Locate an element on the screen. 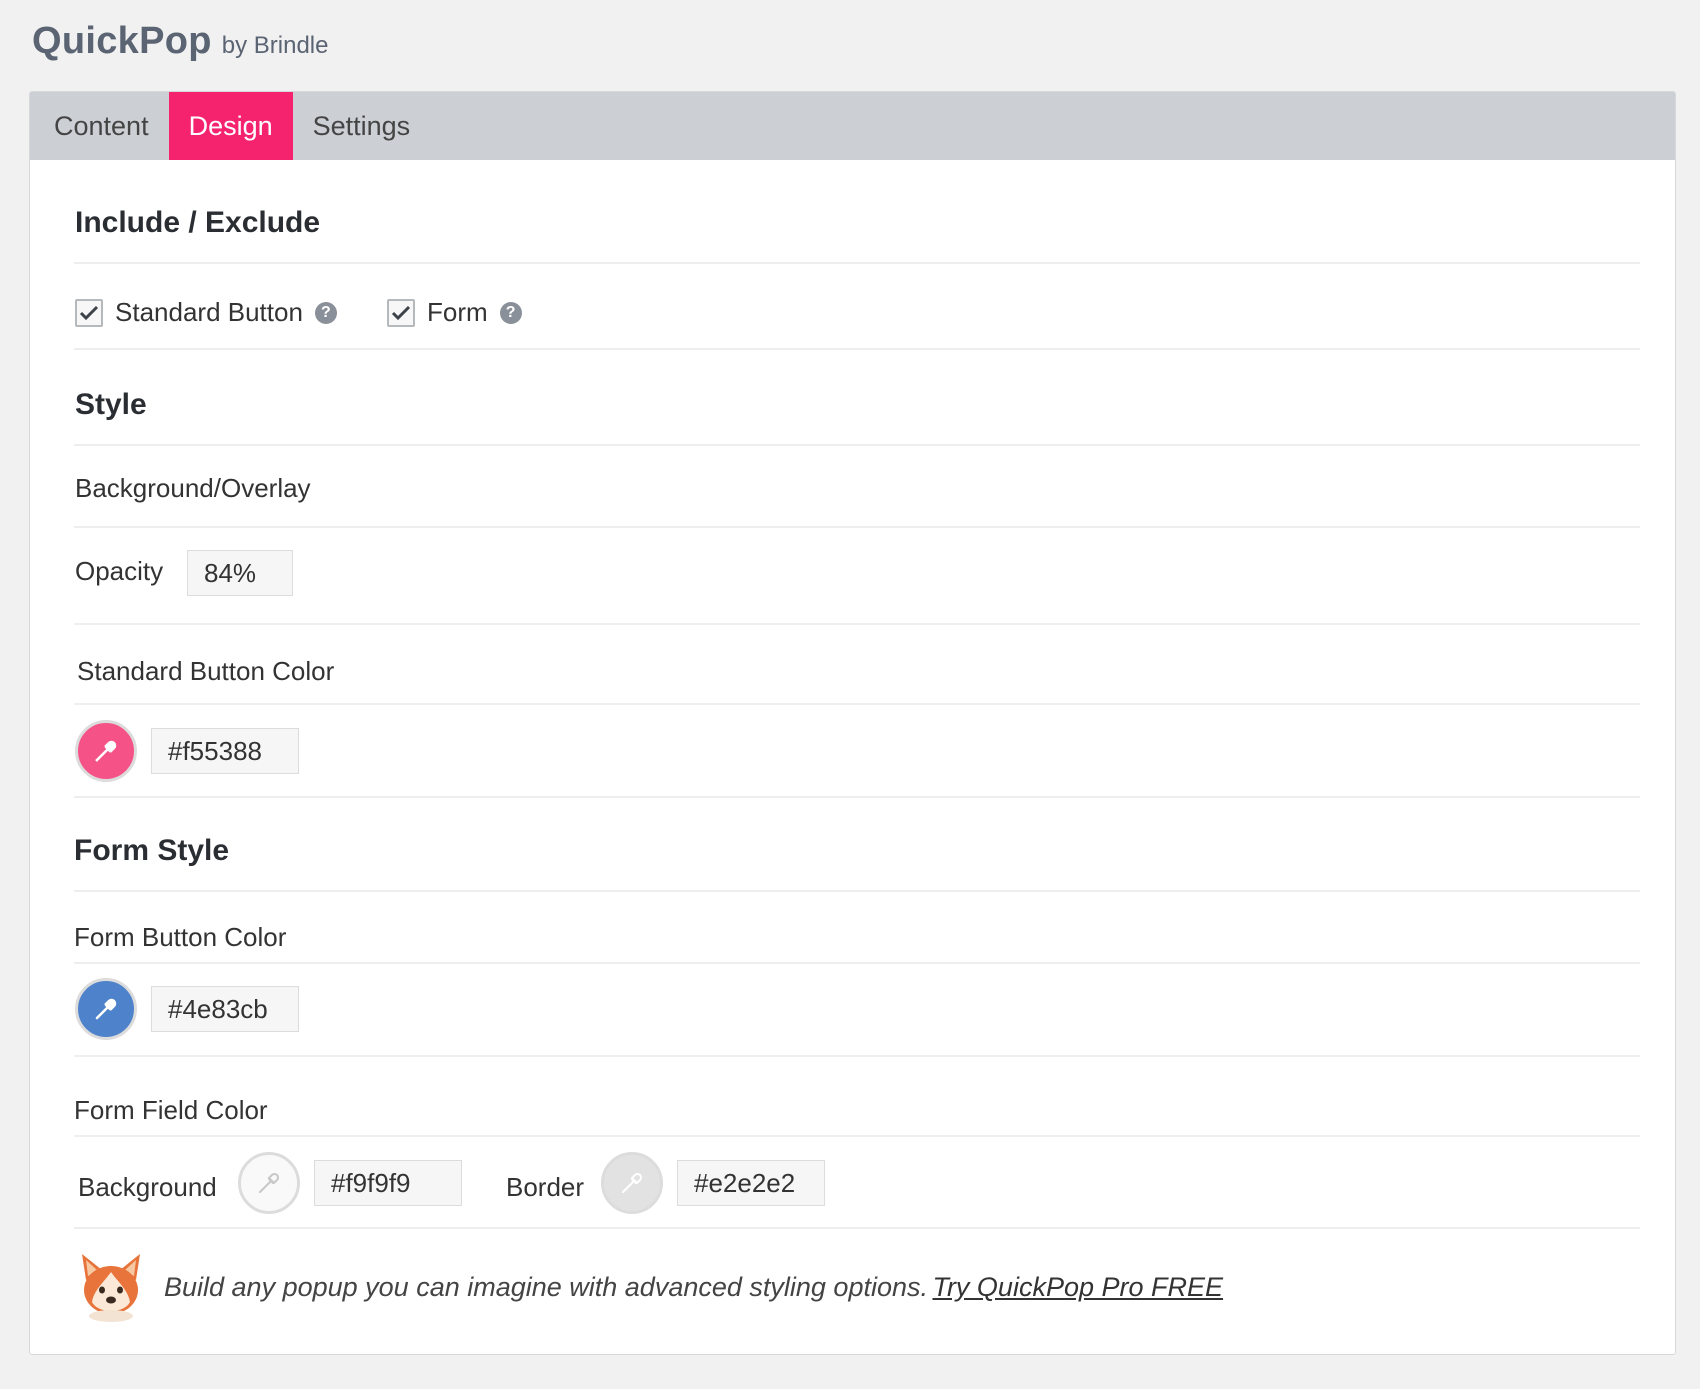 Image resolution: width=1700 pixels, height=1389 pixels. field-background-swatch is located at coordinates (269, 1183).